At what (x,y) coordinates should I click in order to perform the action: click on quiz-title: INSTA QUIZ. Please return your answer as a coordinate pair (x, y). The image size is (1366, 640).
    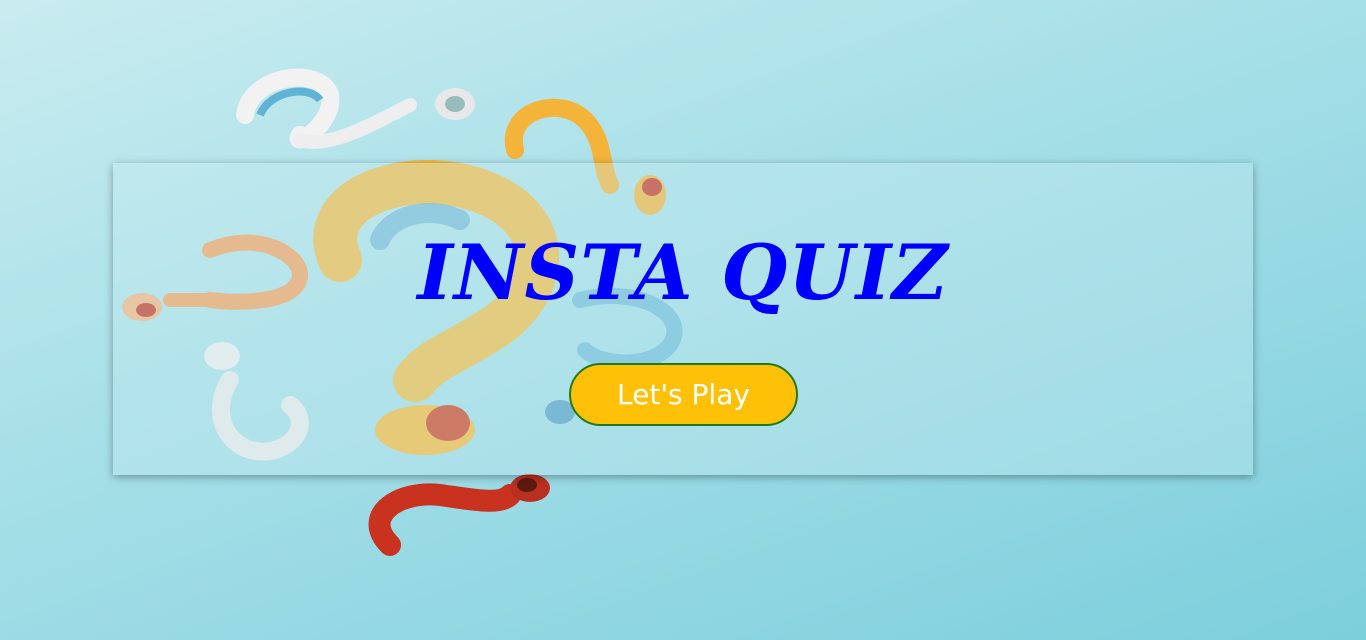
    Looking at the image, I should click on (683, 272).